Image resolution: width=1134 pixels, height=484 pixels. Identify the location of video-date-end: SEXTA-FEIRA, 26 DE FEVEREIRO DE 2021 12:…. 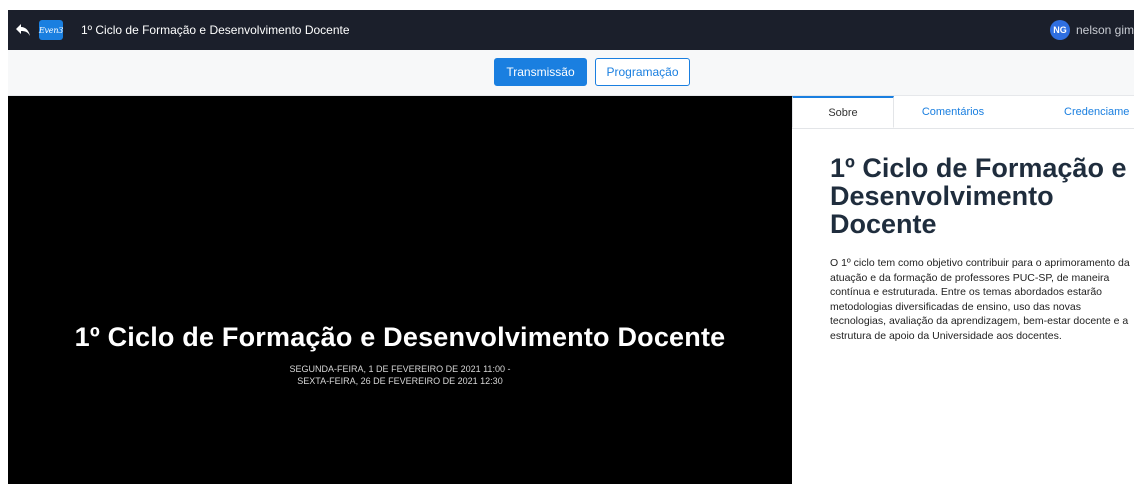
(400, 381).